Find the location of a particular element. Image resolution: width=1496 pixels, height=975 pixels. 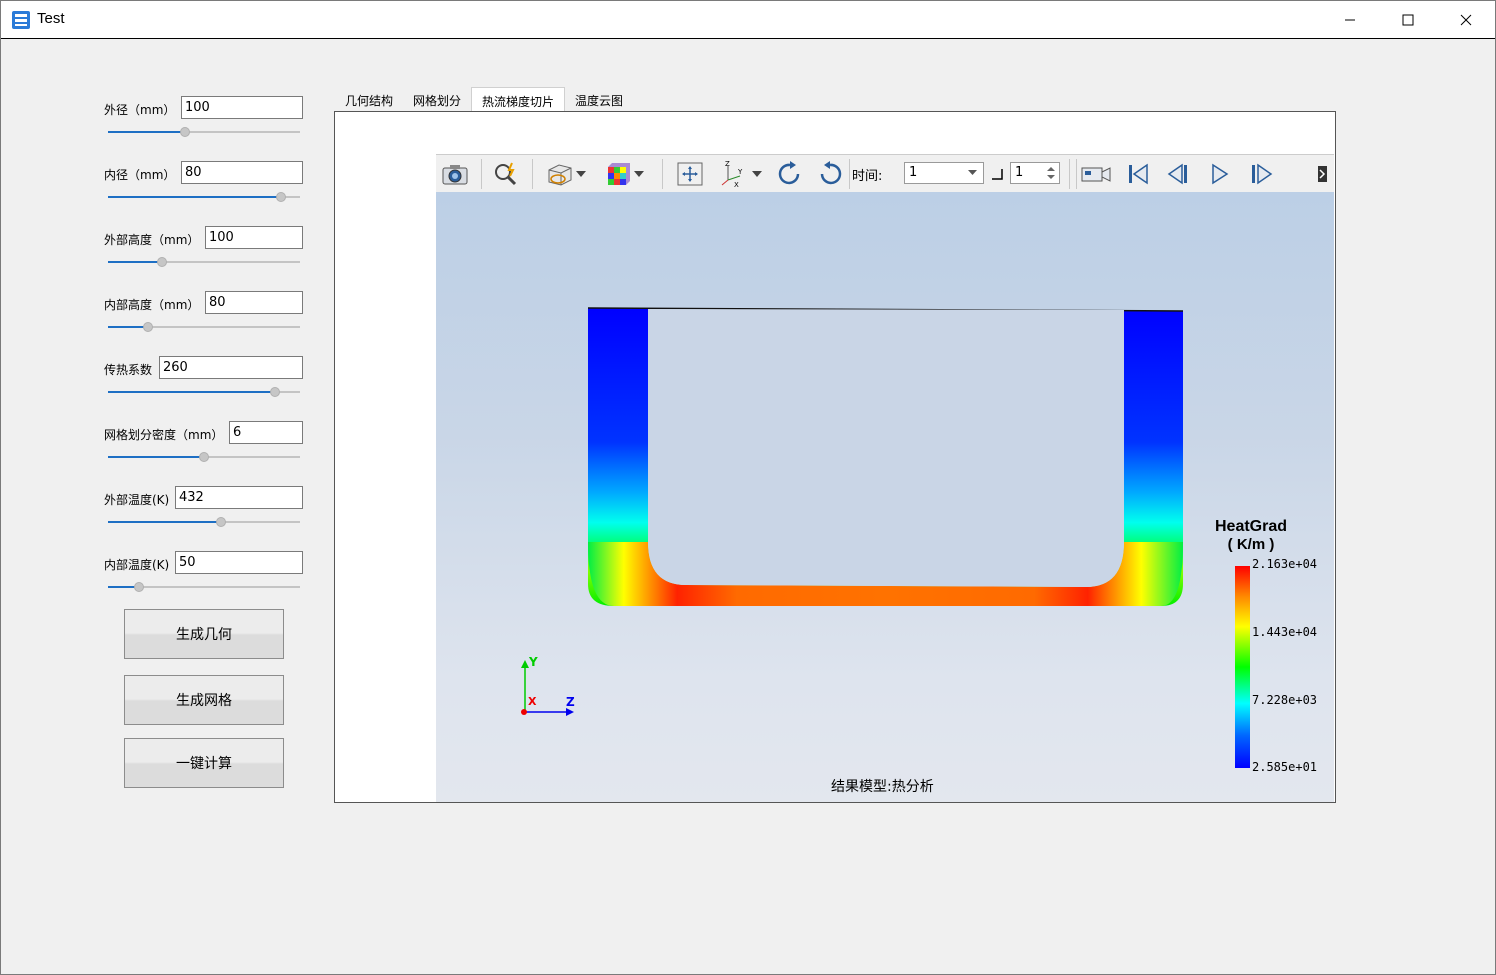

legend-tick-max: 2.163e+04 is located at coordinates (1285, 564).